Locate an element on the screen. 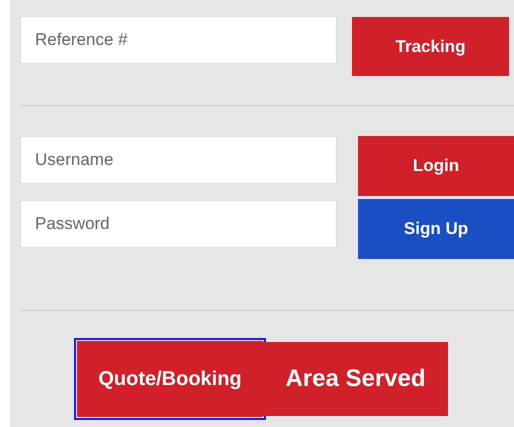  tracking-button: Tracking is located at coordinates (430, 46).